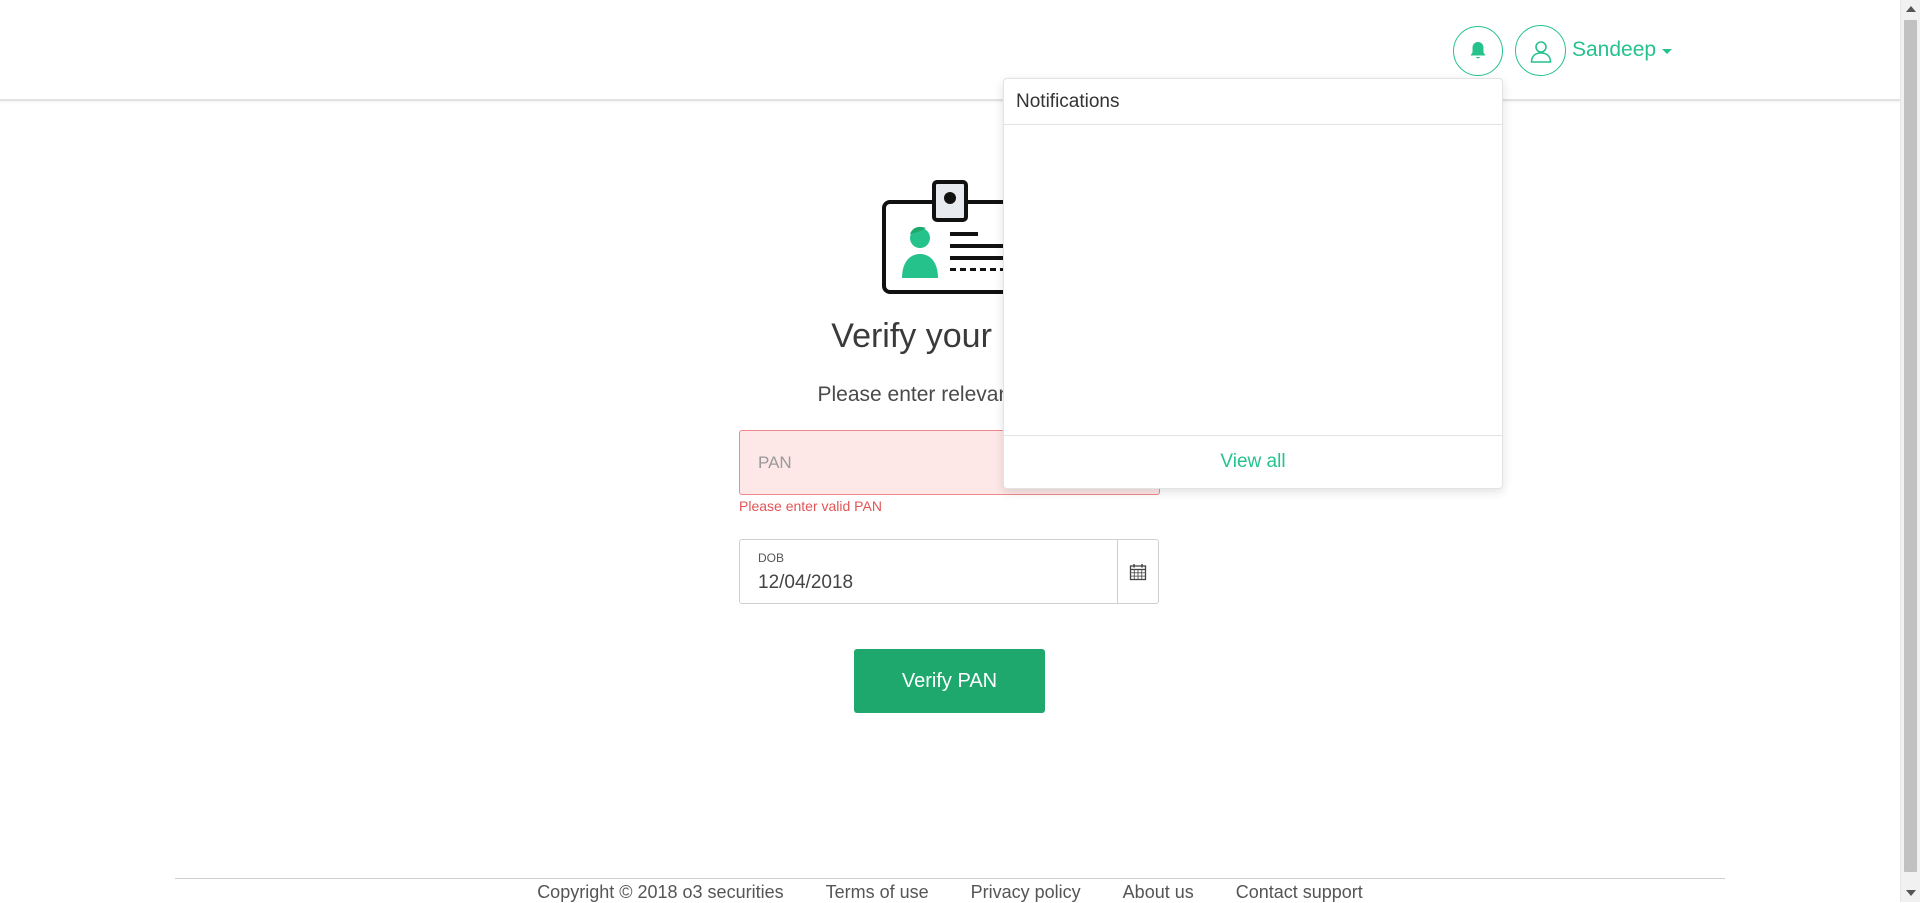  I want to click on notifications-dropdown: Notifications View all, so click(1253, 283).